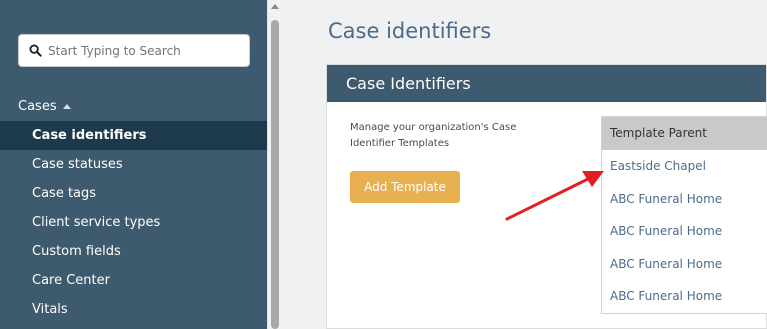 The width and height of the screenshot is (767, 329). Describe the element at coordinates (133, 135) in the screenshot. I see `sidebar-item-case-identifiers: Case identifiers` at that location.